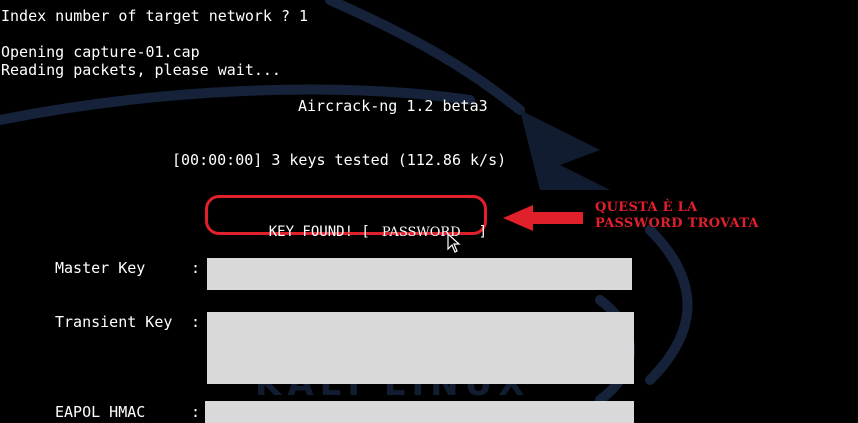 The image size is (858, 423). I want to click on transient-key-colon: :, so click(196, 322).